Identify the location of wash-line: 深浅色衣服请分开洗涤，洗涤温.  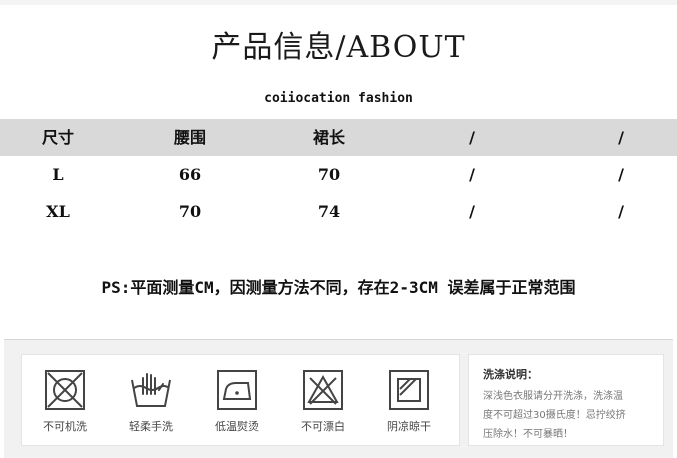
(553, 396).